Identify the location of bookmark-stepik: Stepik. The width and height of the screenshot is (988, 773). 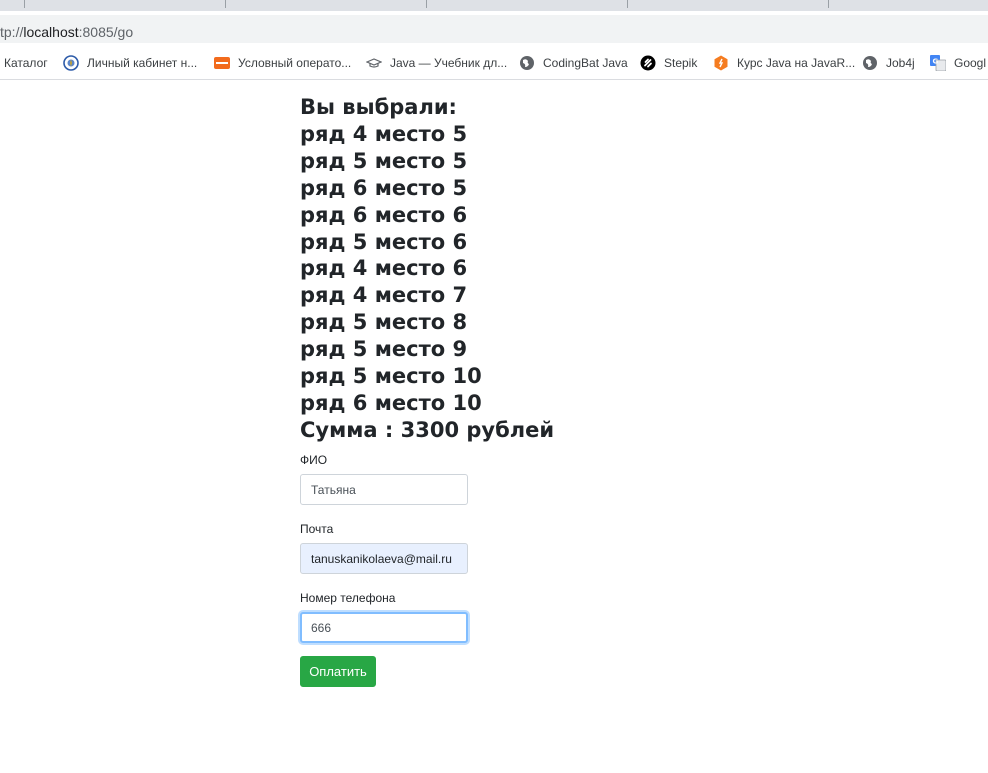
(668, 63).